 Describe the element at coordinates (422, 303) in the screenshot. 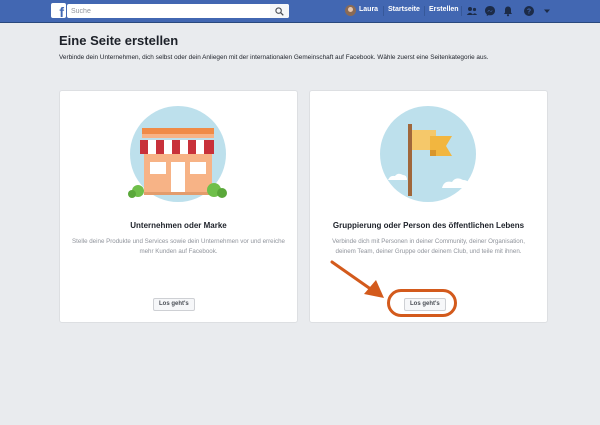

I see `annotation-highlight-ring` at that location.